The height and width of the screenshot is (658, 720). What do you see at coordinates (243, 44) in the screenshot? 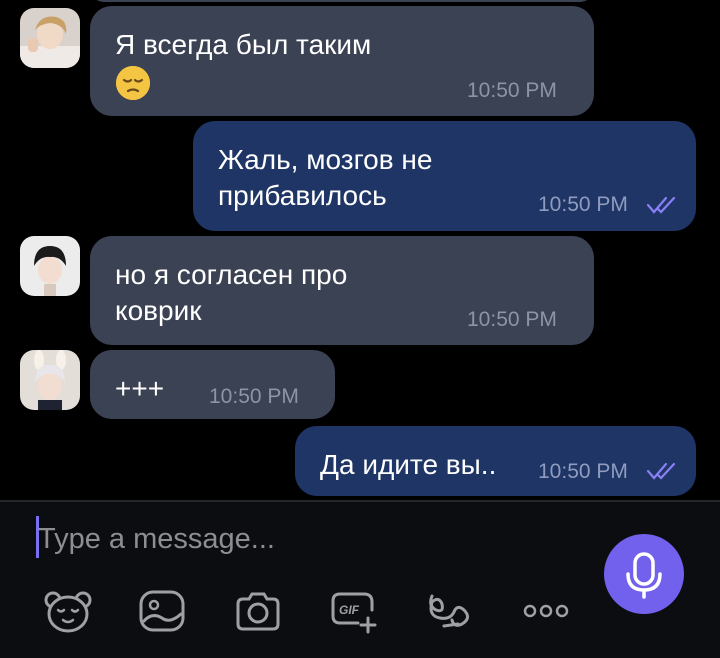
I see `message-text: Я всегда был таким` at bounding box center [243, 44].